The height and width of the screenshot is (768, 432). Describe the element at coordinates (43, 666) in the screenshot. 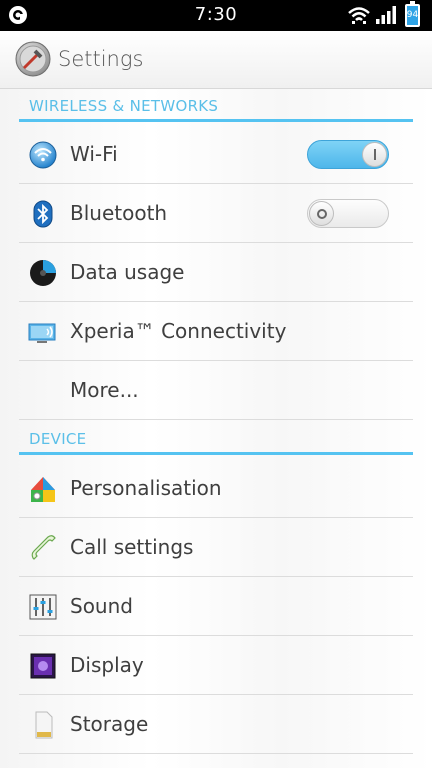

I see `display-icon` at that location.